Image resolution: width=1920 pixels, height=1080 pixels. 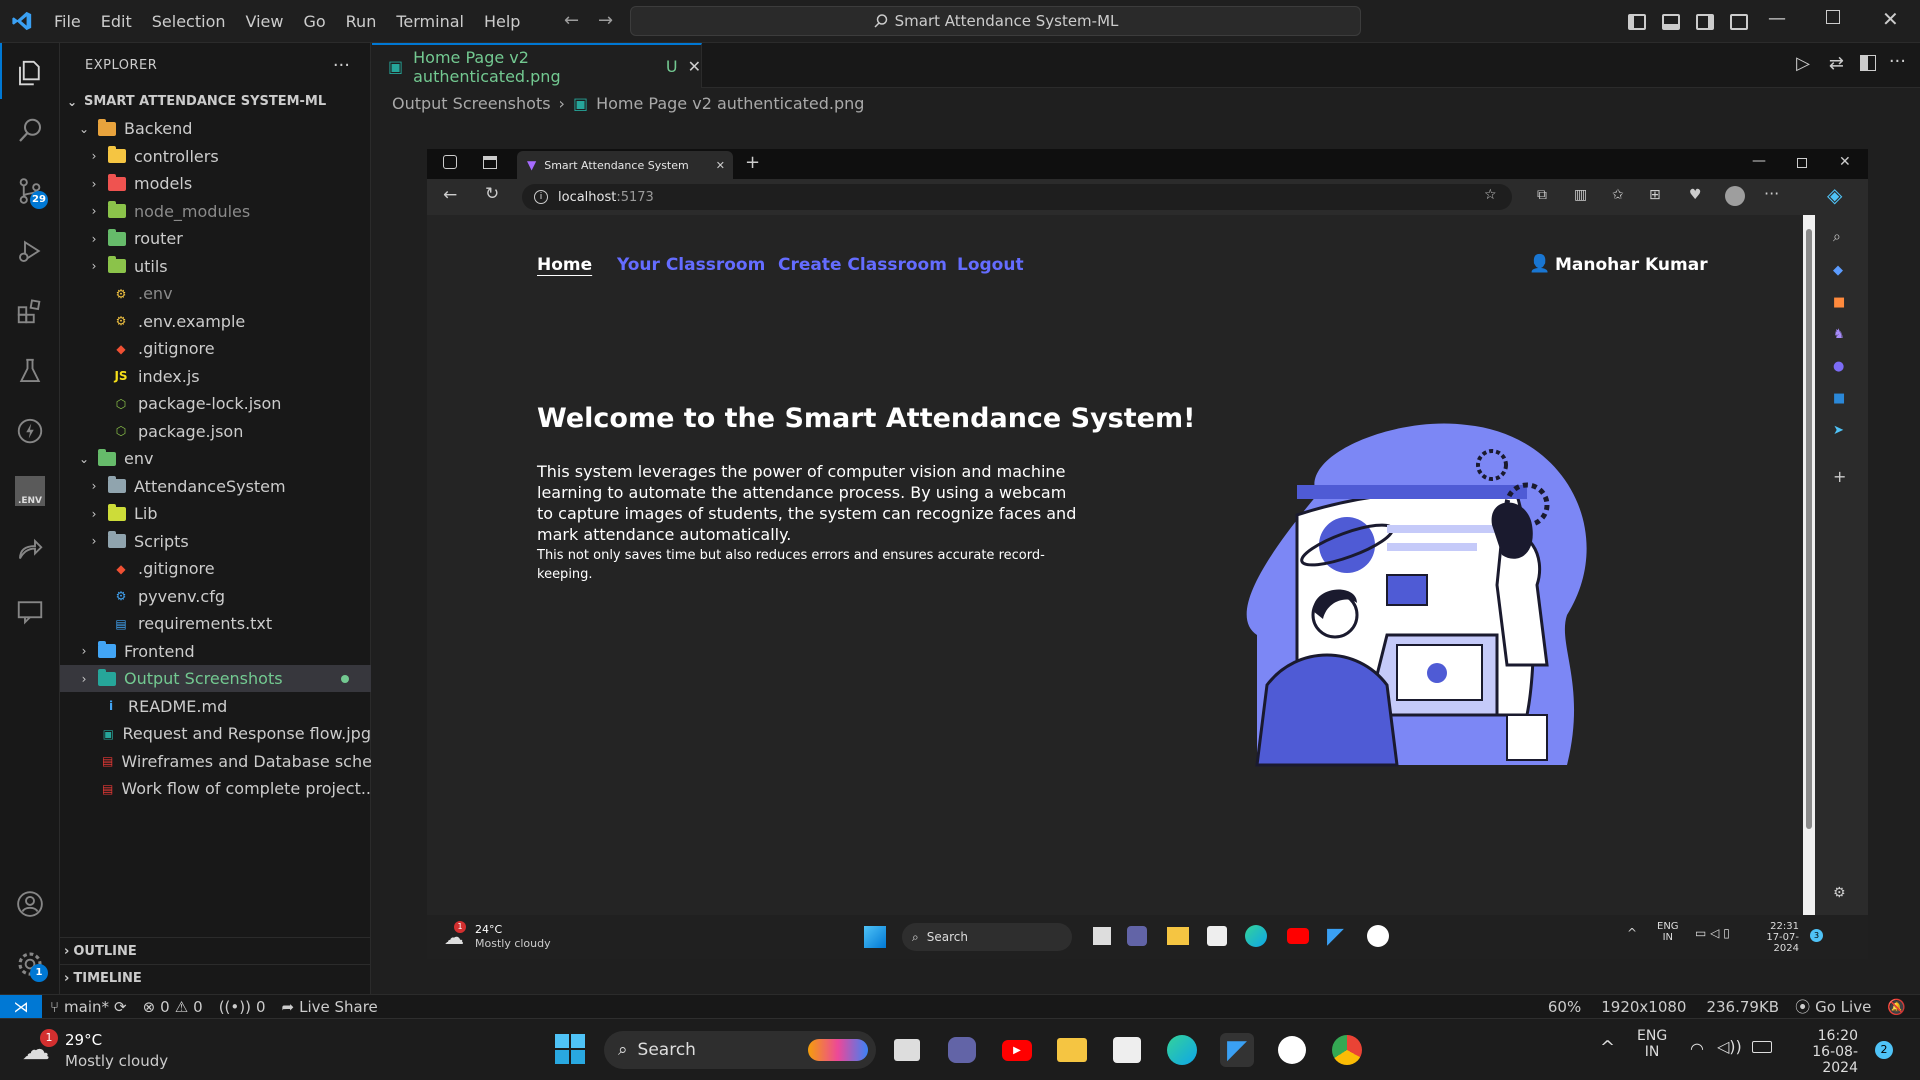 I want to click on testing-flask-icon, so click(x=30, y=371).